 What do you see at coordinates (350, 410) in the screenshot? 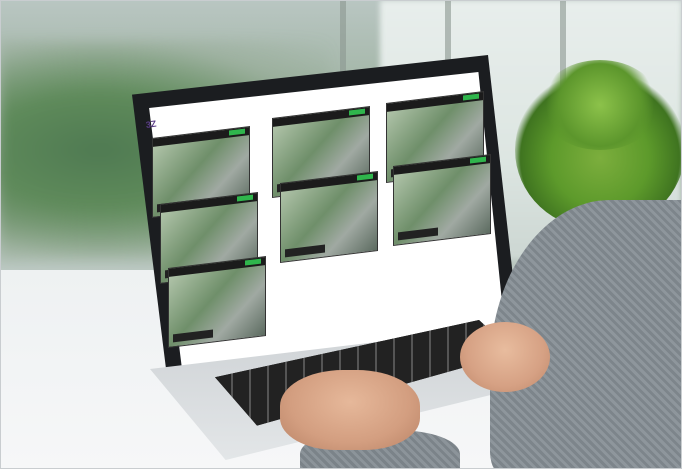
I see `left-hand` at bounding box center [350, 410].